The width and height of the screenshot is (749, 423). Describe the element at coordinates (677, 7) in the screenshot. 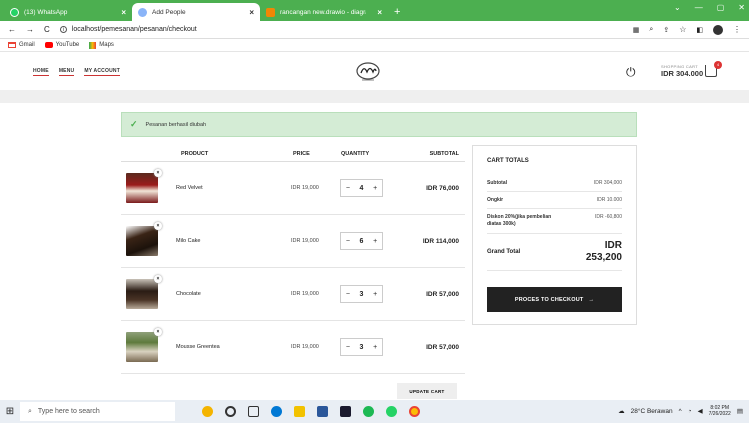

I see `chevron-down-icon: ⌄` at that location.